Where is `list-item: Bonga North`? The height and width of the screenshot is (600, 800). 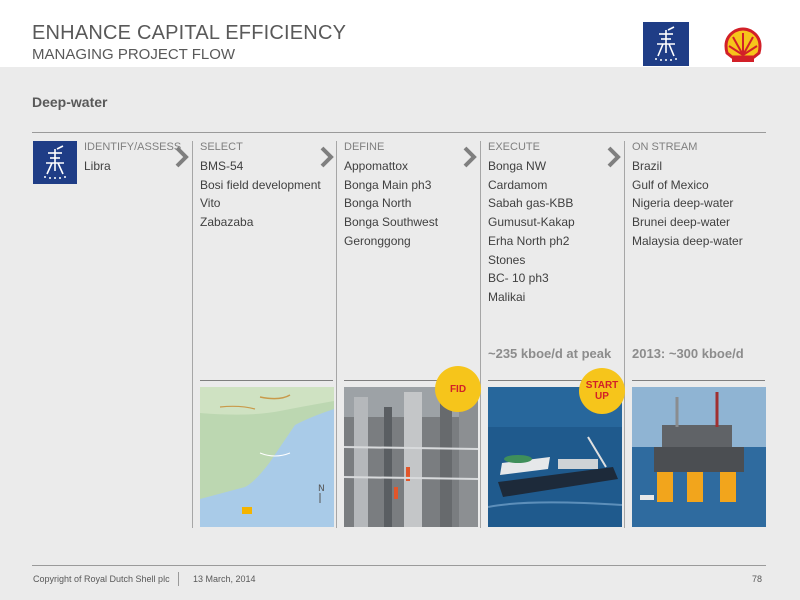 list-item: Bonga North is located at coordinates (378, 203).